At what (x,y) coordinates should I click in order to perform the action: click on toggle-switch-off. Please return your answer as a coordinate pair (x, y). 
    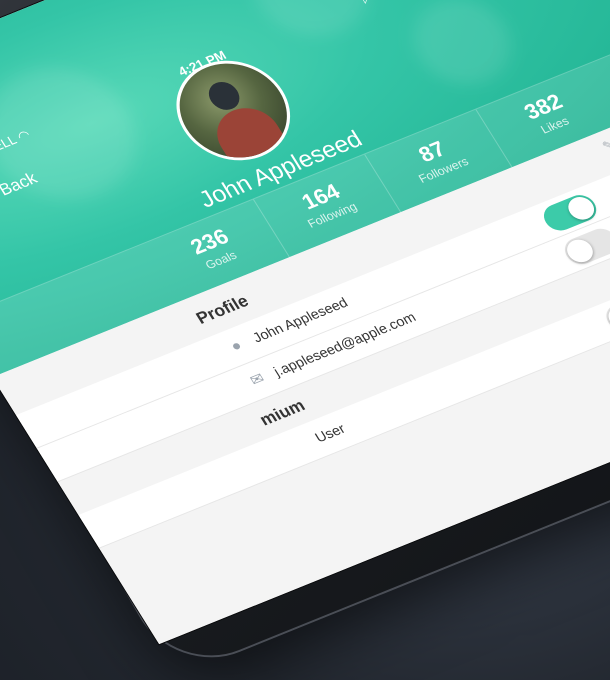
    Looking at the image, I should click on (605, 312).